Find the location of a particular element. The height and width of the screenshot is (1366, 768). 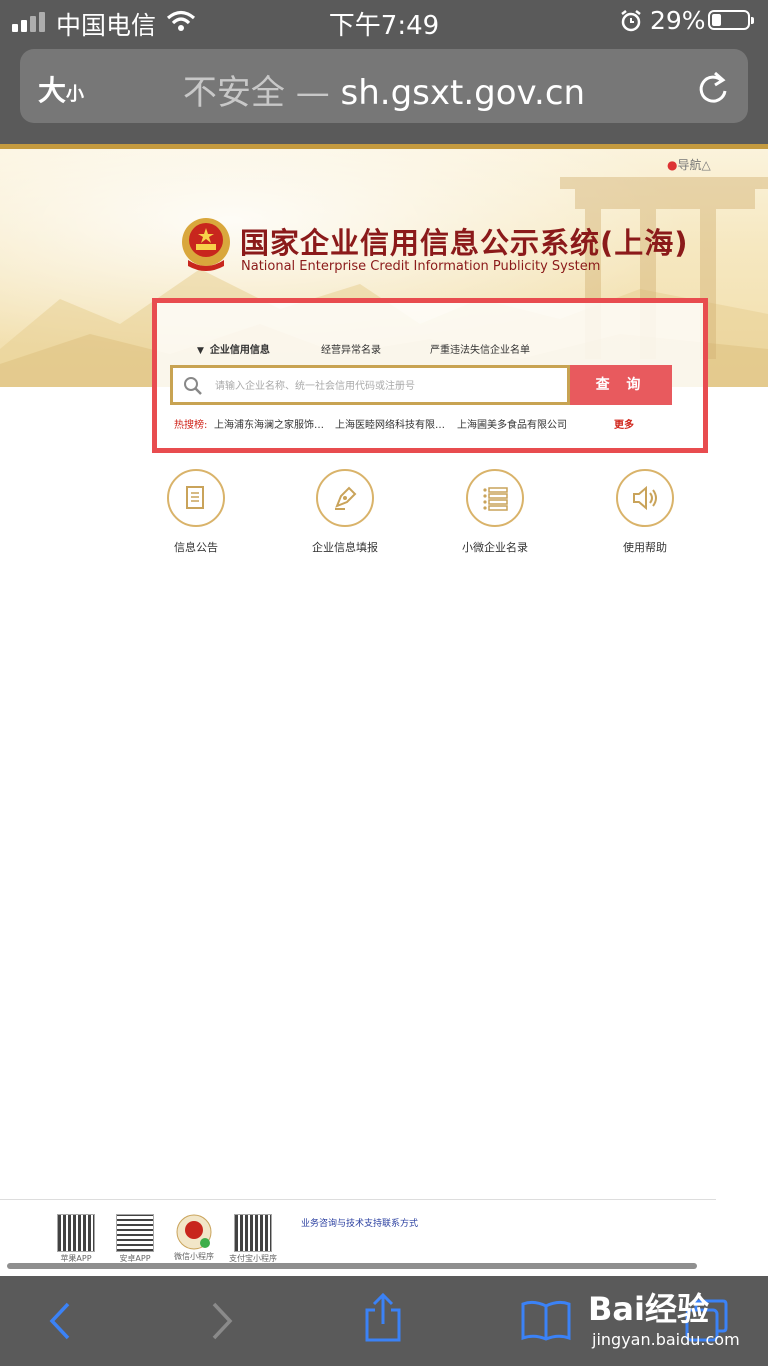

quick-link-label: 小微企业名录 is located at coordinates (495, 547).